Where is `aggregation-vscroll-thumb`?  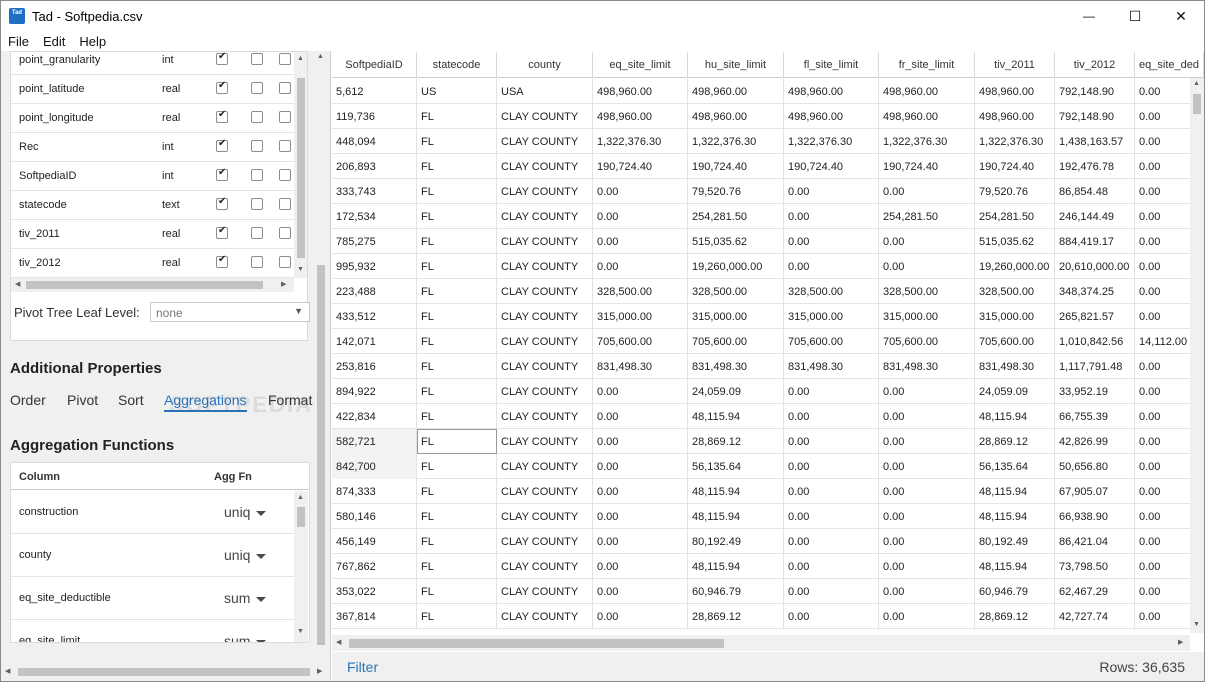 aggregation-vscroll-thumb is located at coordinates (301, 517).